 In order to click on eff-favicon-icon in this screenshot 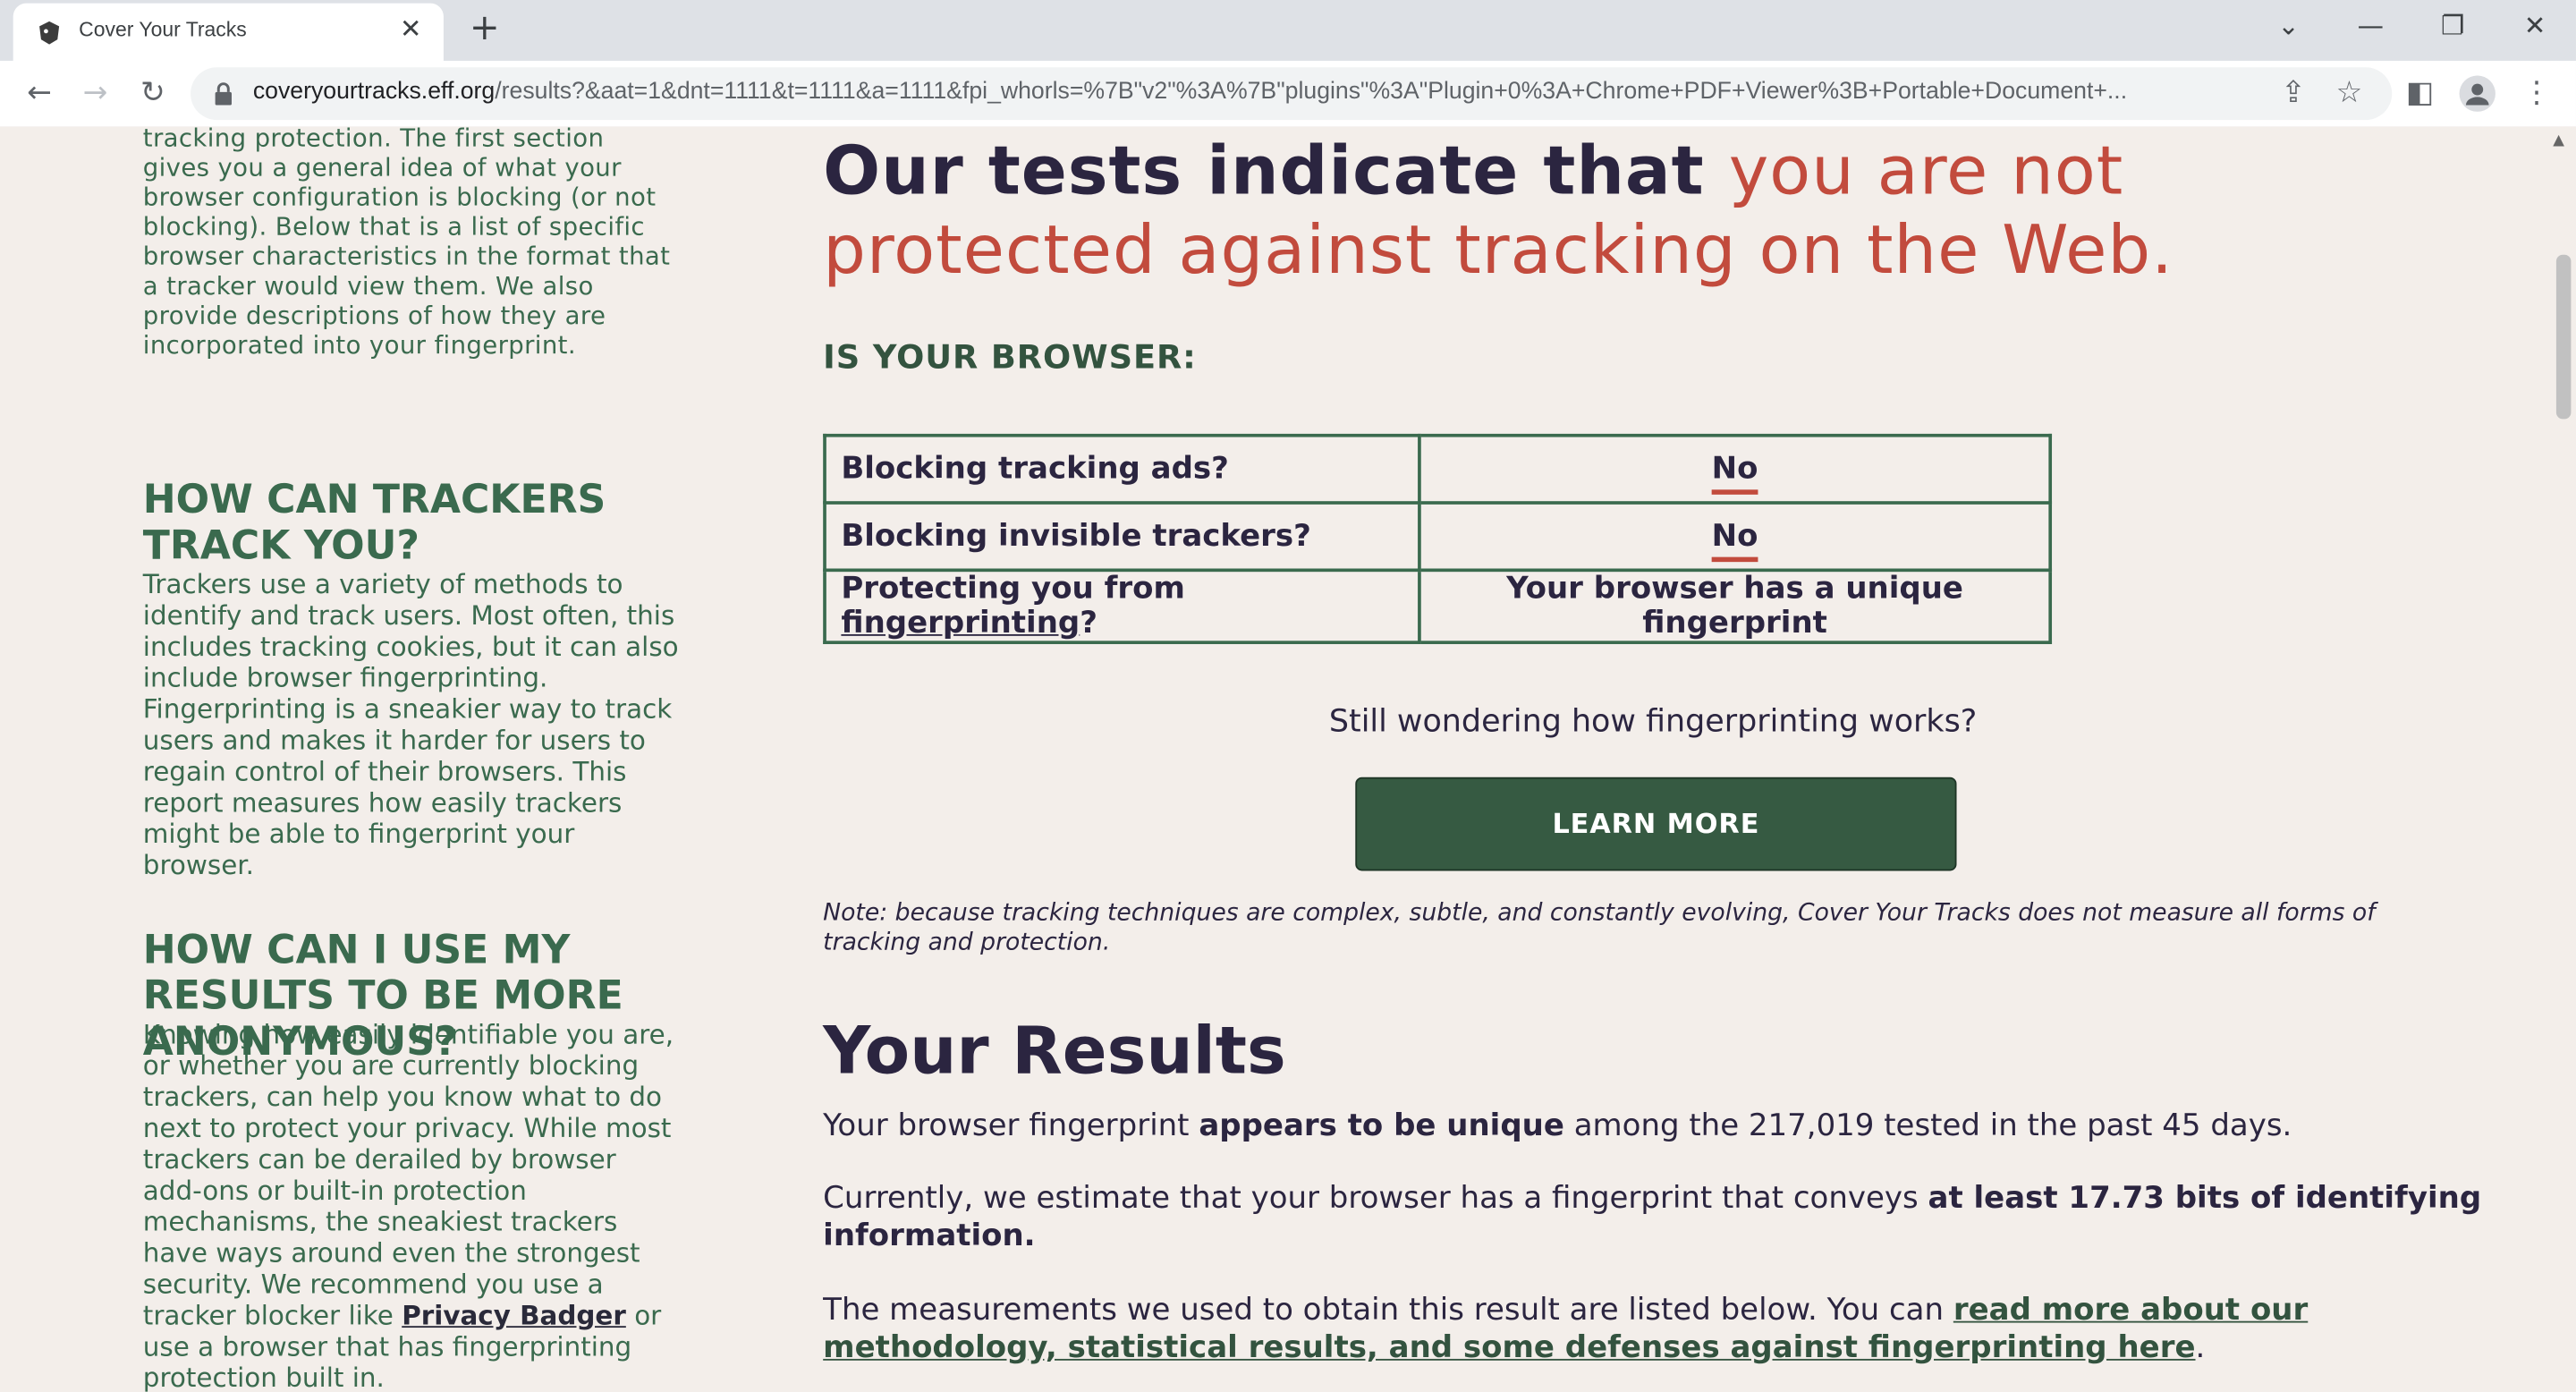, I will do `click(49, 33)`.